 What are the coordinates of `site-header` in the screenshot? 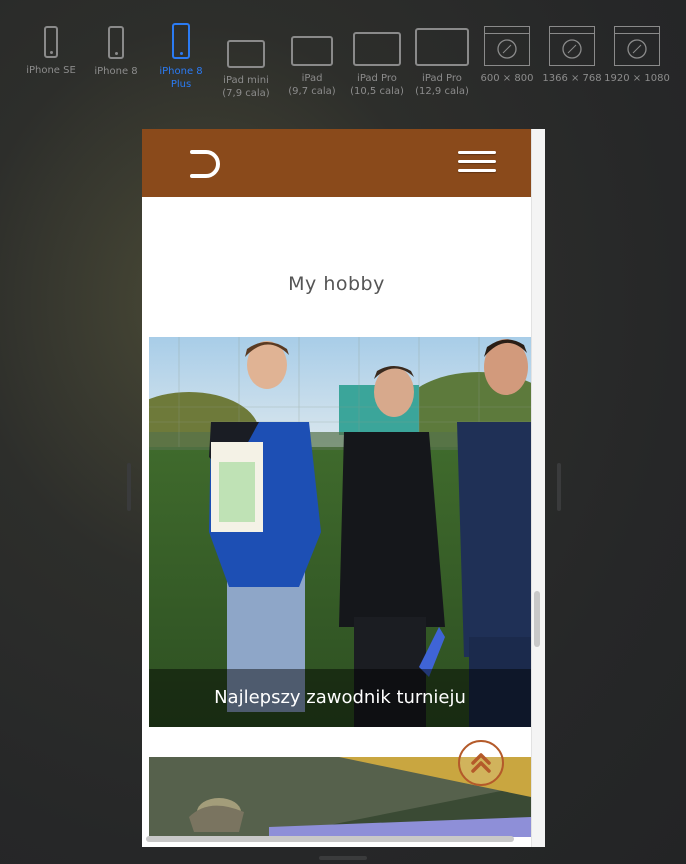 It's located at (336, 163).